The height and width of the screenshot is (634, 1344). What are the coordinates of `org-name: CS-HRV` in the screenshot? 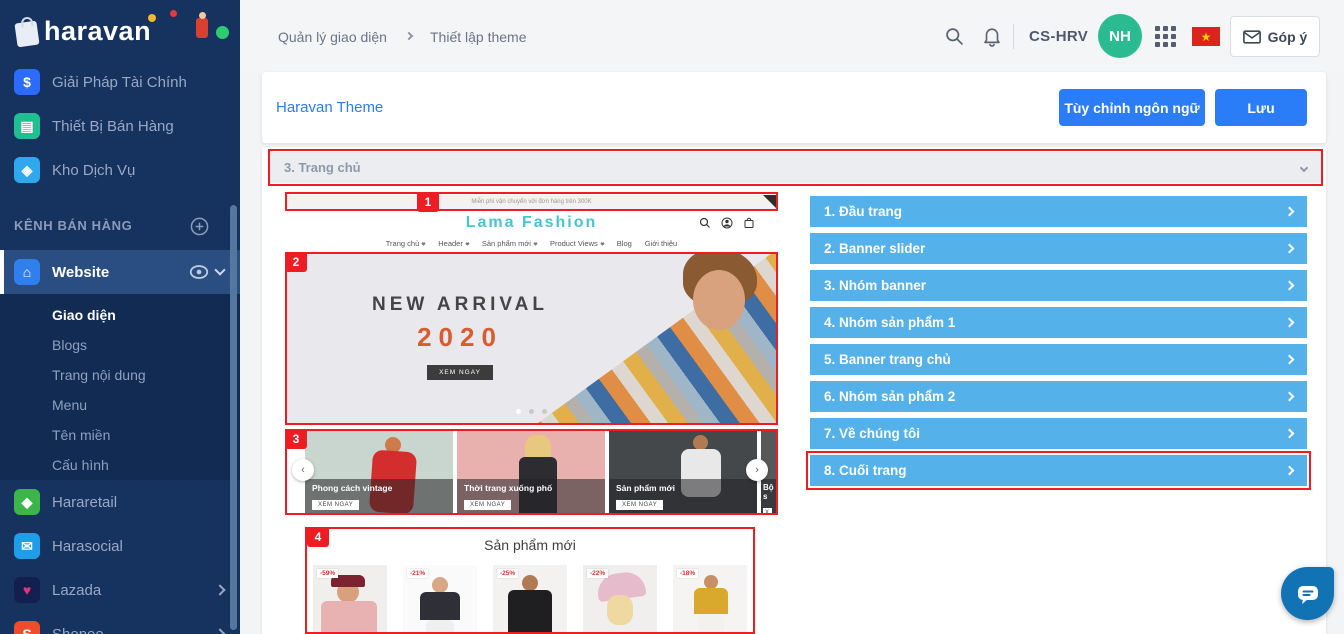 It's located at (1058, 36).